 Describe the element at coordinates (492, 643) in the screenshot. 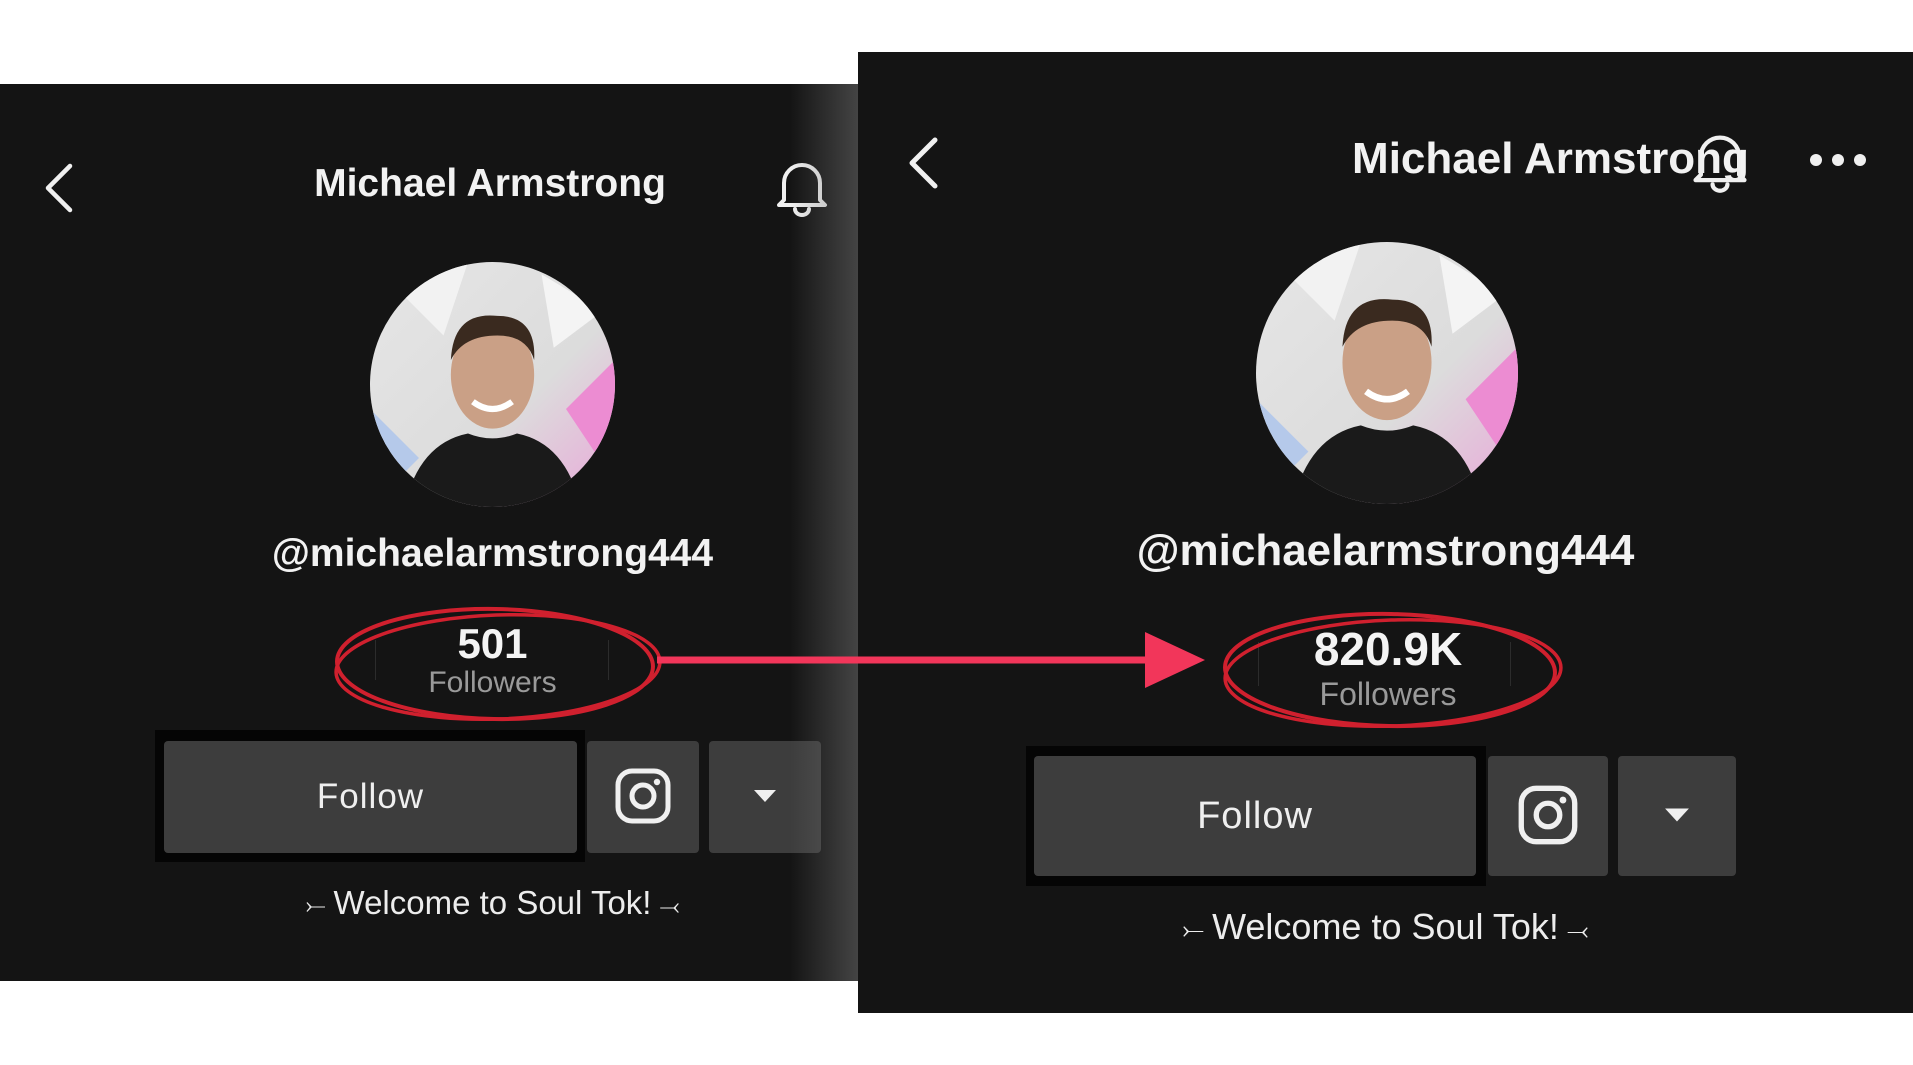

I see `followers-count: 501` at that location.